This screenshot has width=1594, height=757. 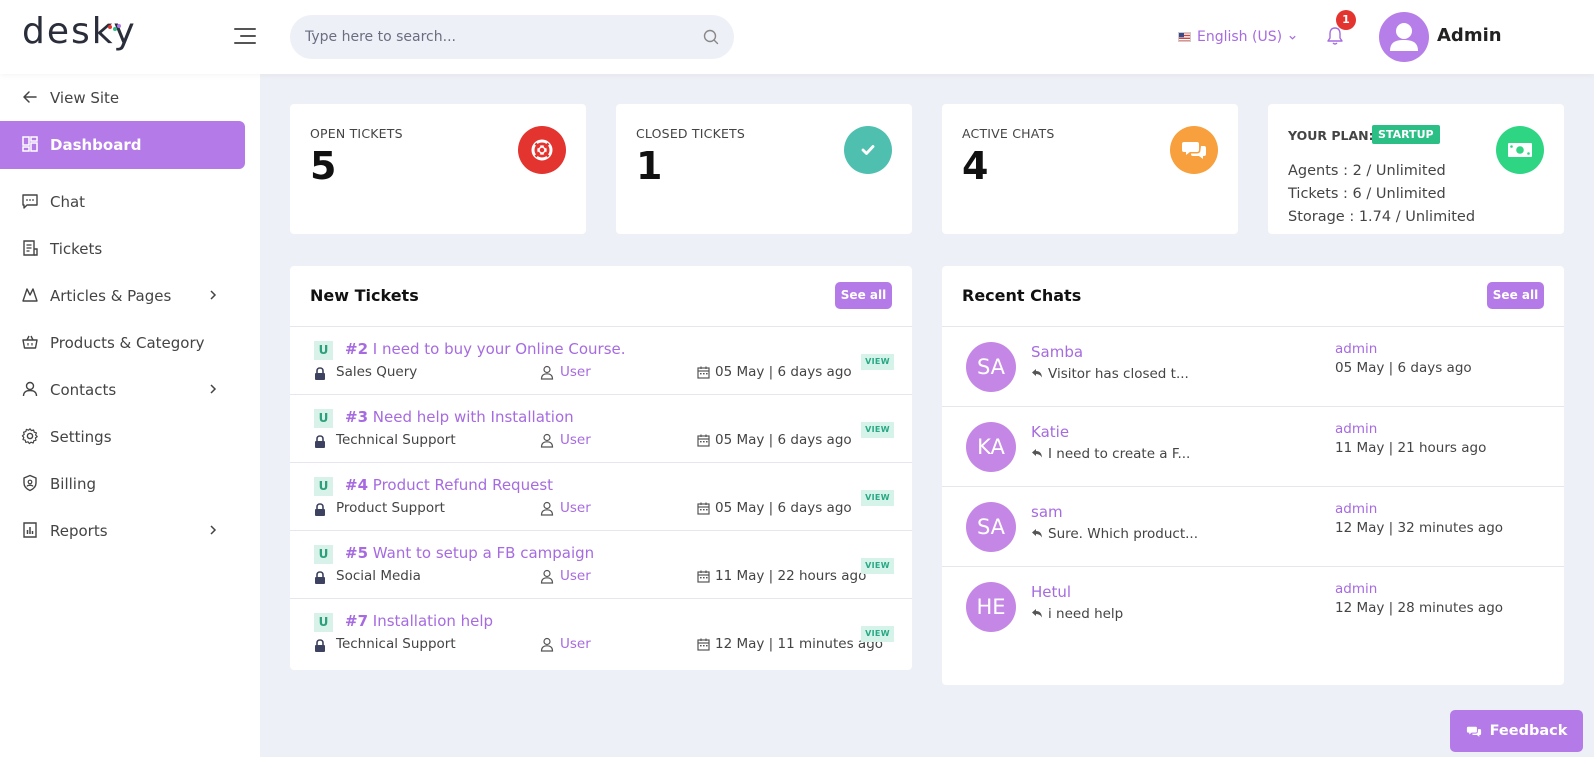 I want to click on search-icon, so click(x=711, y=37).